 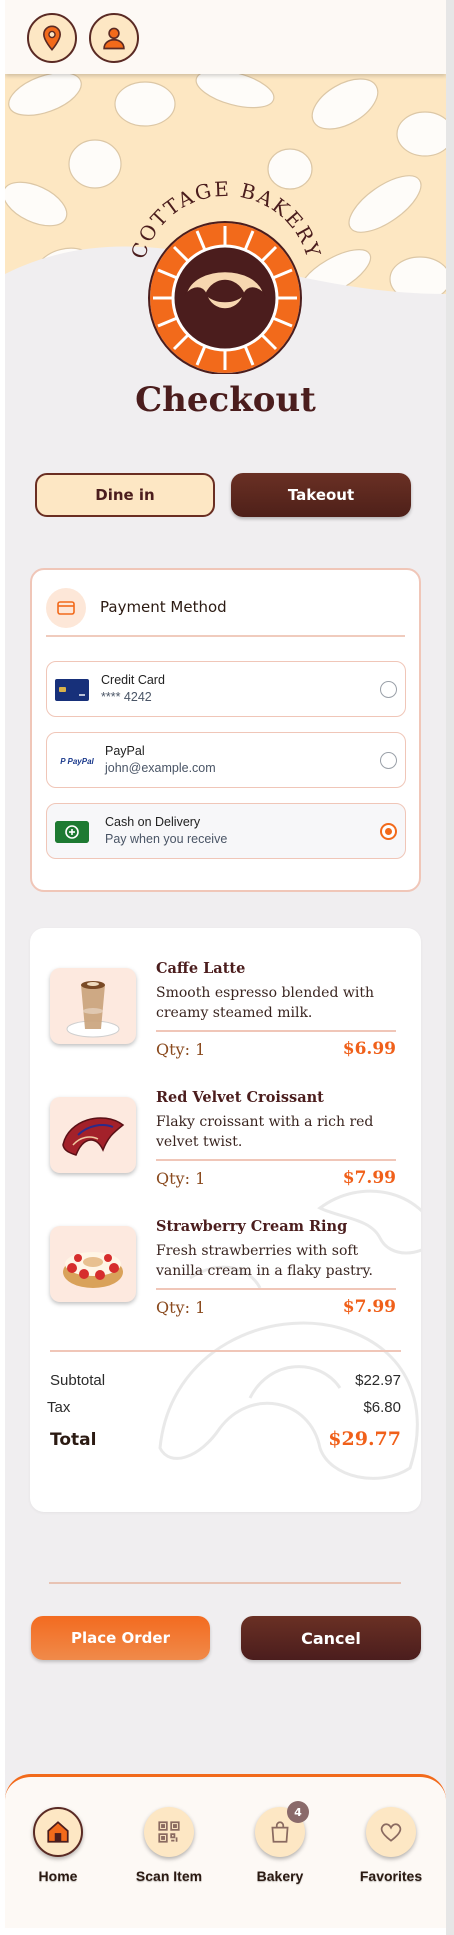 I want to click on red-velvet-croissant-image, so click(x=93, y=1135).